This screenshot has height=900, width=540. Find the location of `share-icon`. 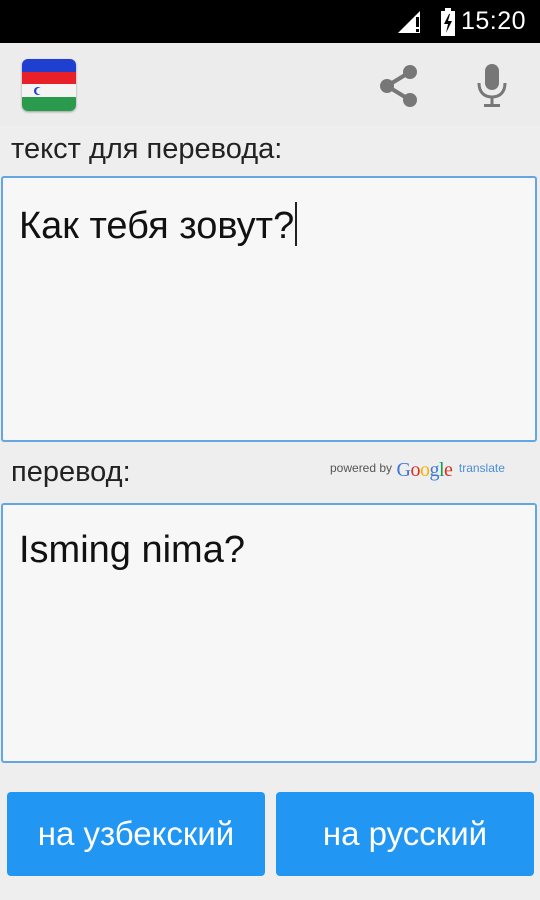

share-icon is located at coordinates (399, 86).